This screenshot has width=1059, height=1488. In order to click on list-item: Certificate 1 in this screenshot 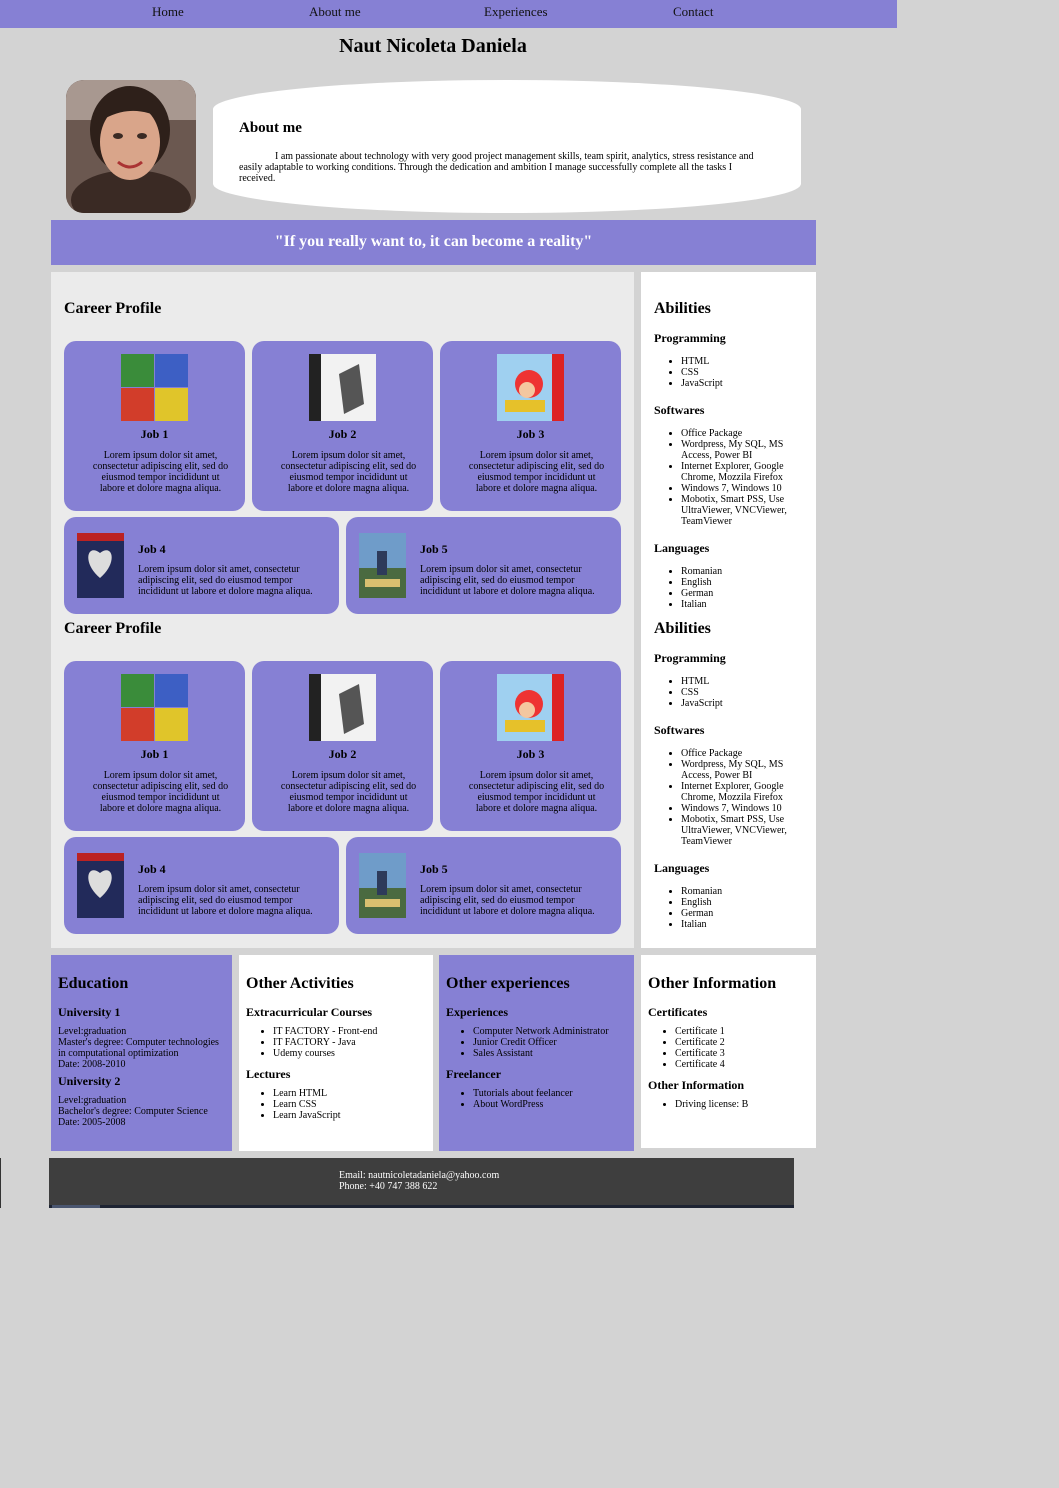, I will do `click(746, 1031)`.